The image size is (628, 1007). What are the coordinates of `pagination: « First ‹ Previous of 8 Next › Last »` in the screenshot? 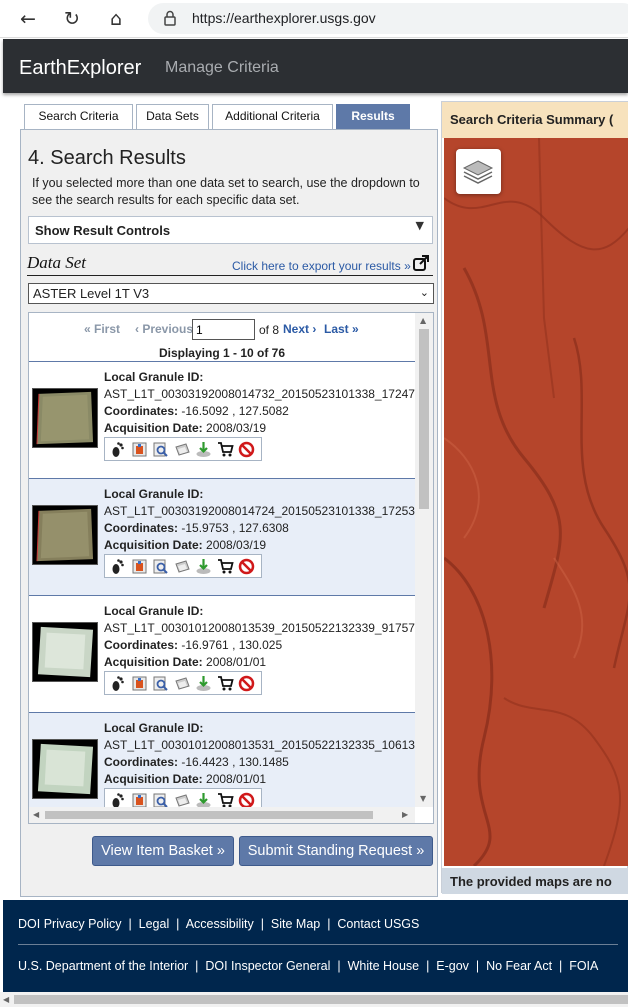 It's located at (222, 328).